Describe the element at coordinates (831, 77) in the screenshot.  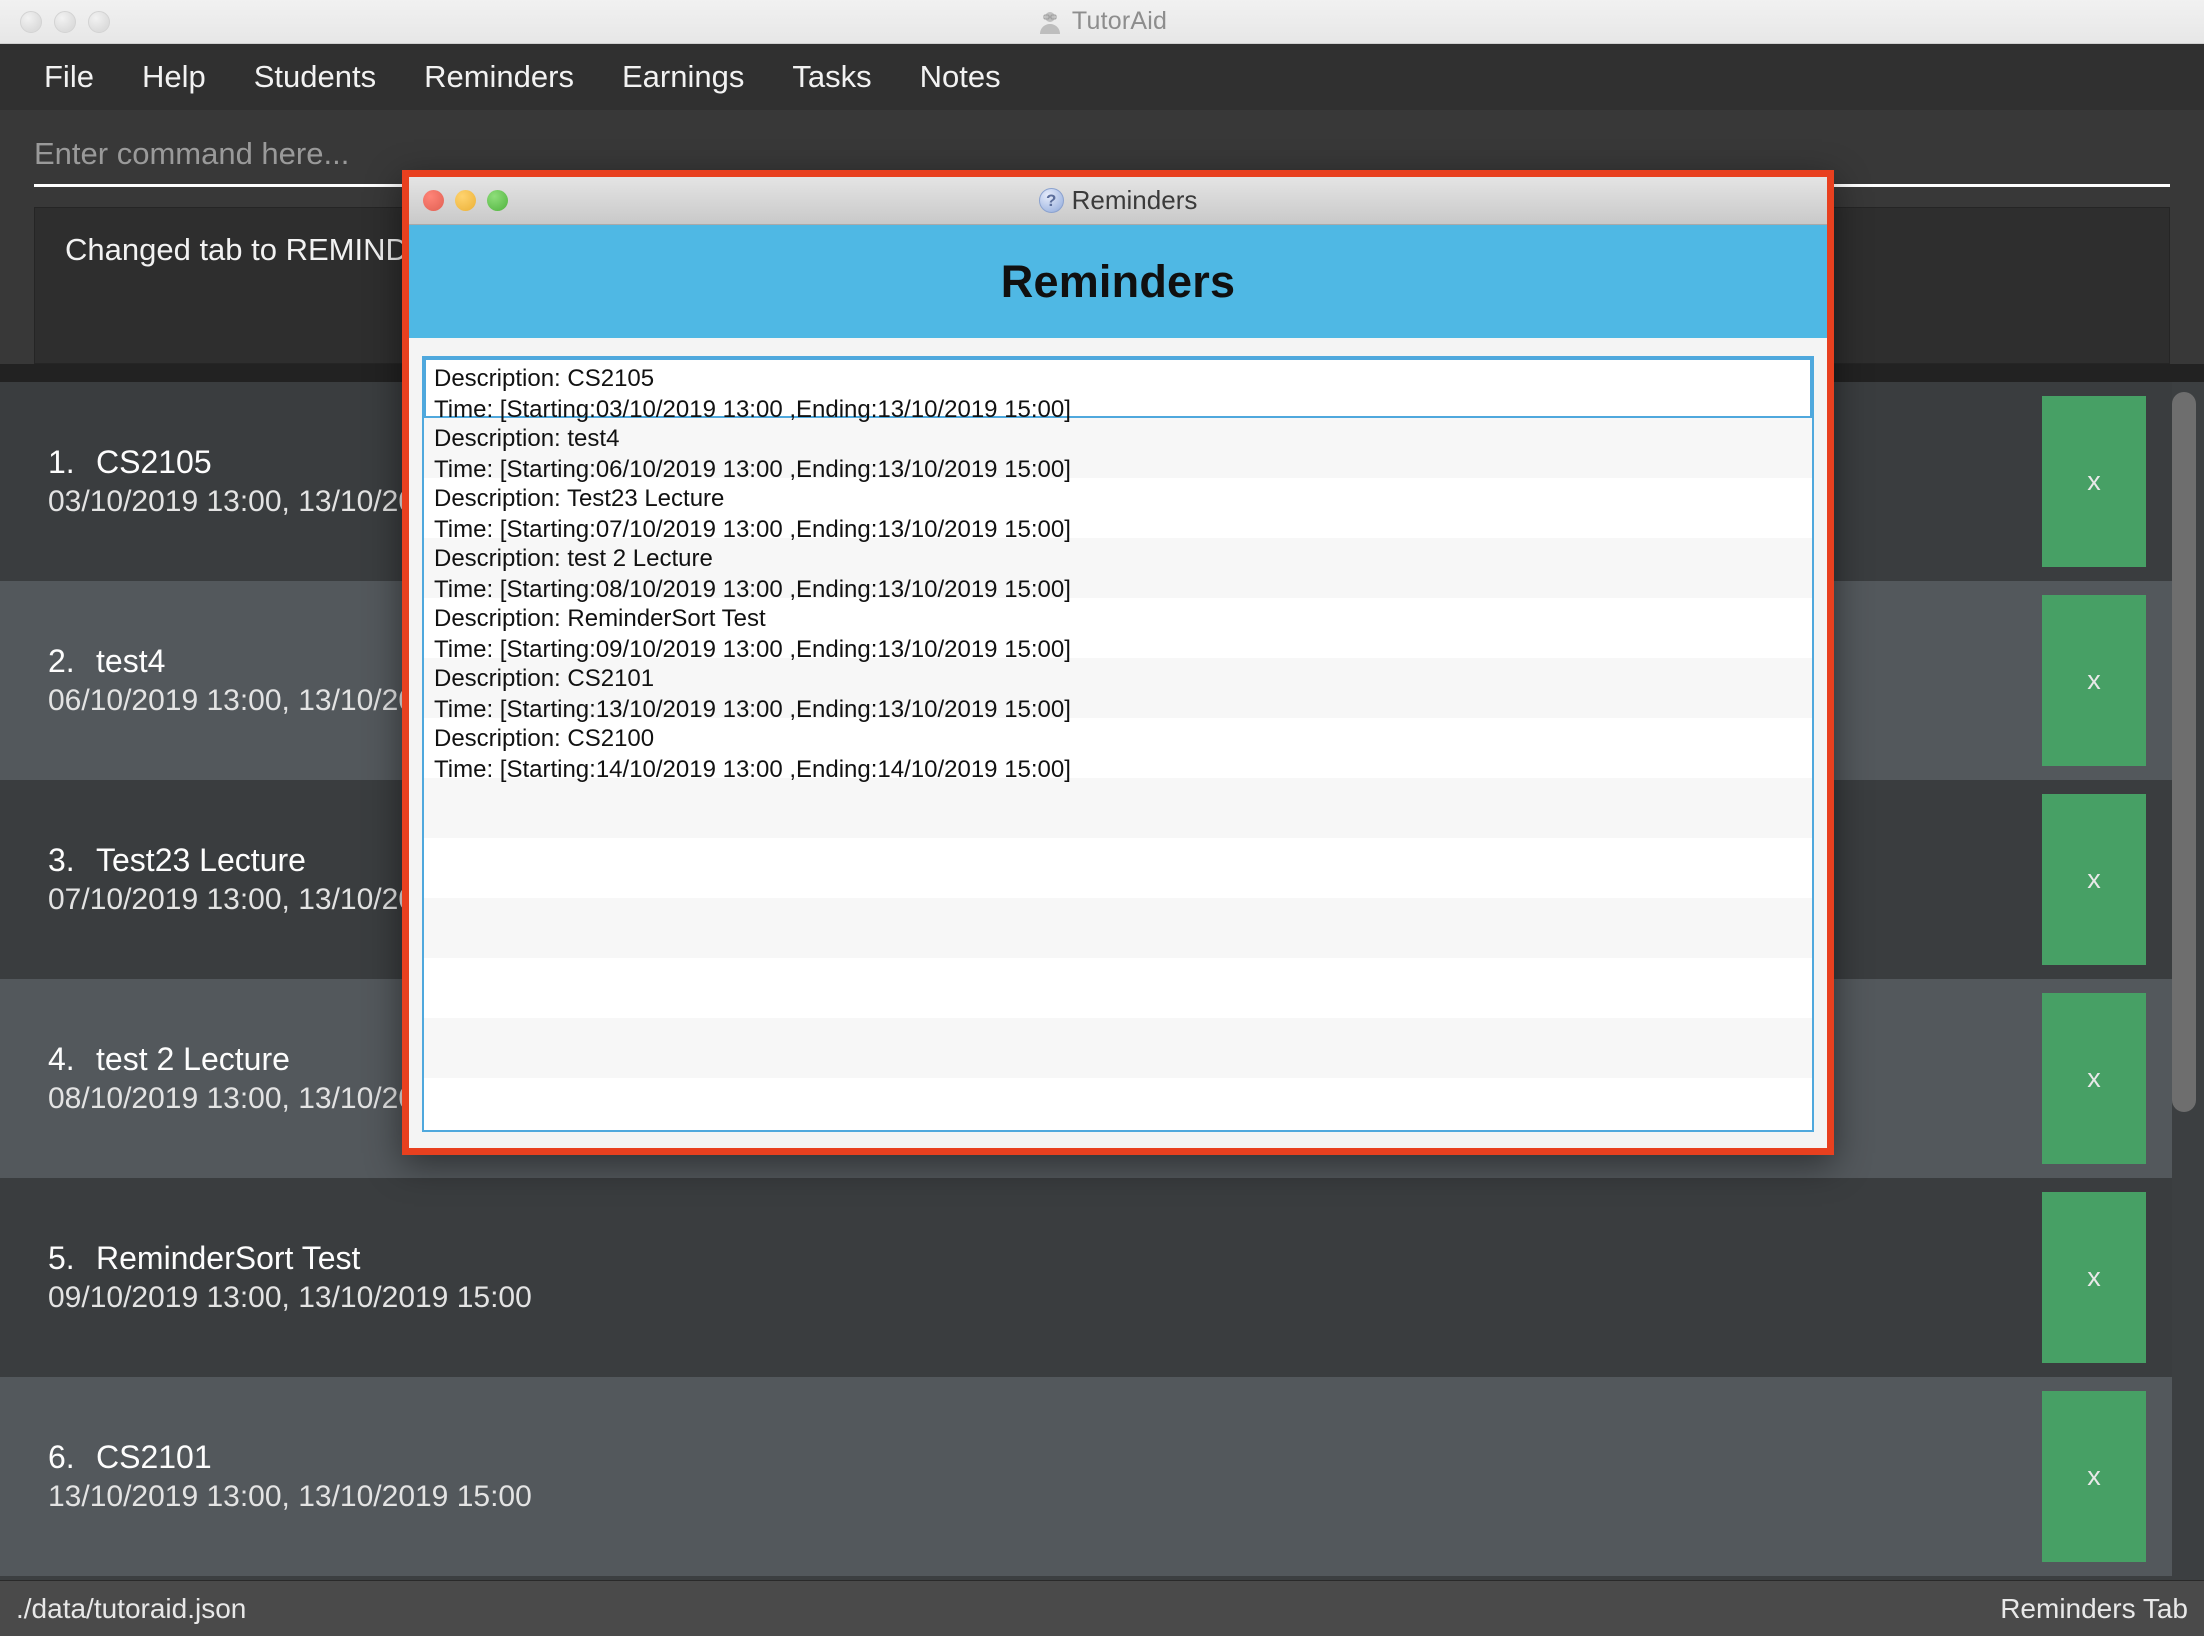
I see `menu-item-tasks: Tasks` at that location.